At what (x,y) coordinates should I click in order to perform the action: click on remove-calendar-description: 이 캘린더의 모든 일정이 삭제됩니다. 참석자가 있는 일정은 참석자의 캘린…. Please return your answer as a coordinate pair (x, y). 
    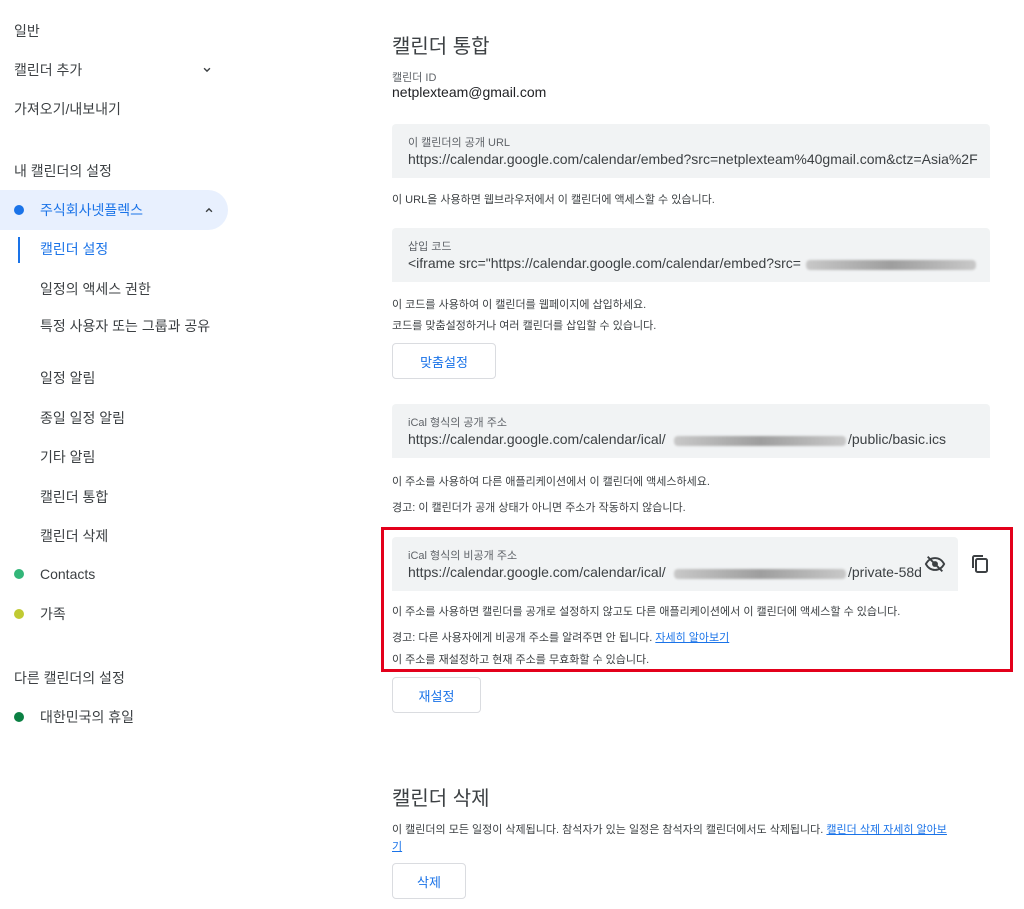
    Looking at the image, I should click on (608, 830).